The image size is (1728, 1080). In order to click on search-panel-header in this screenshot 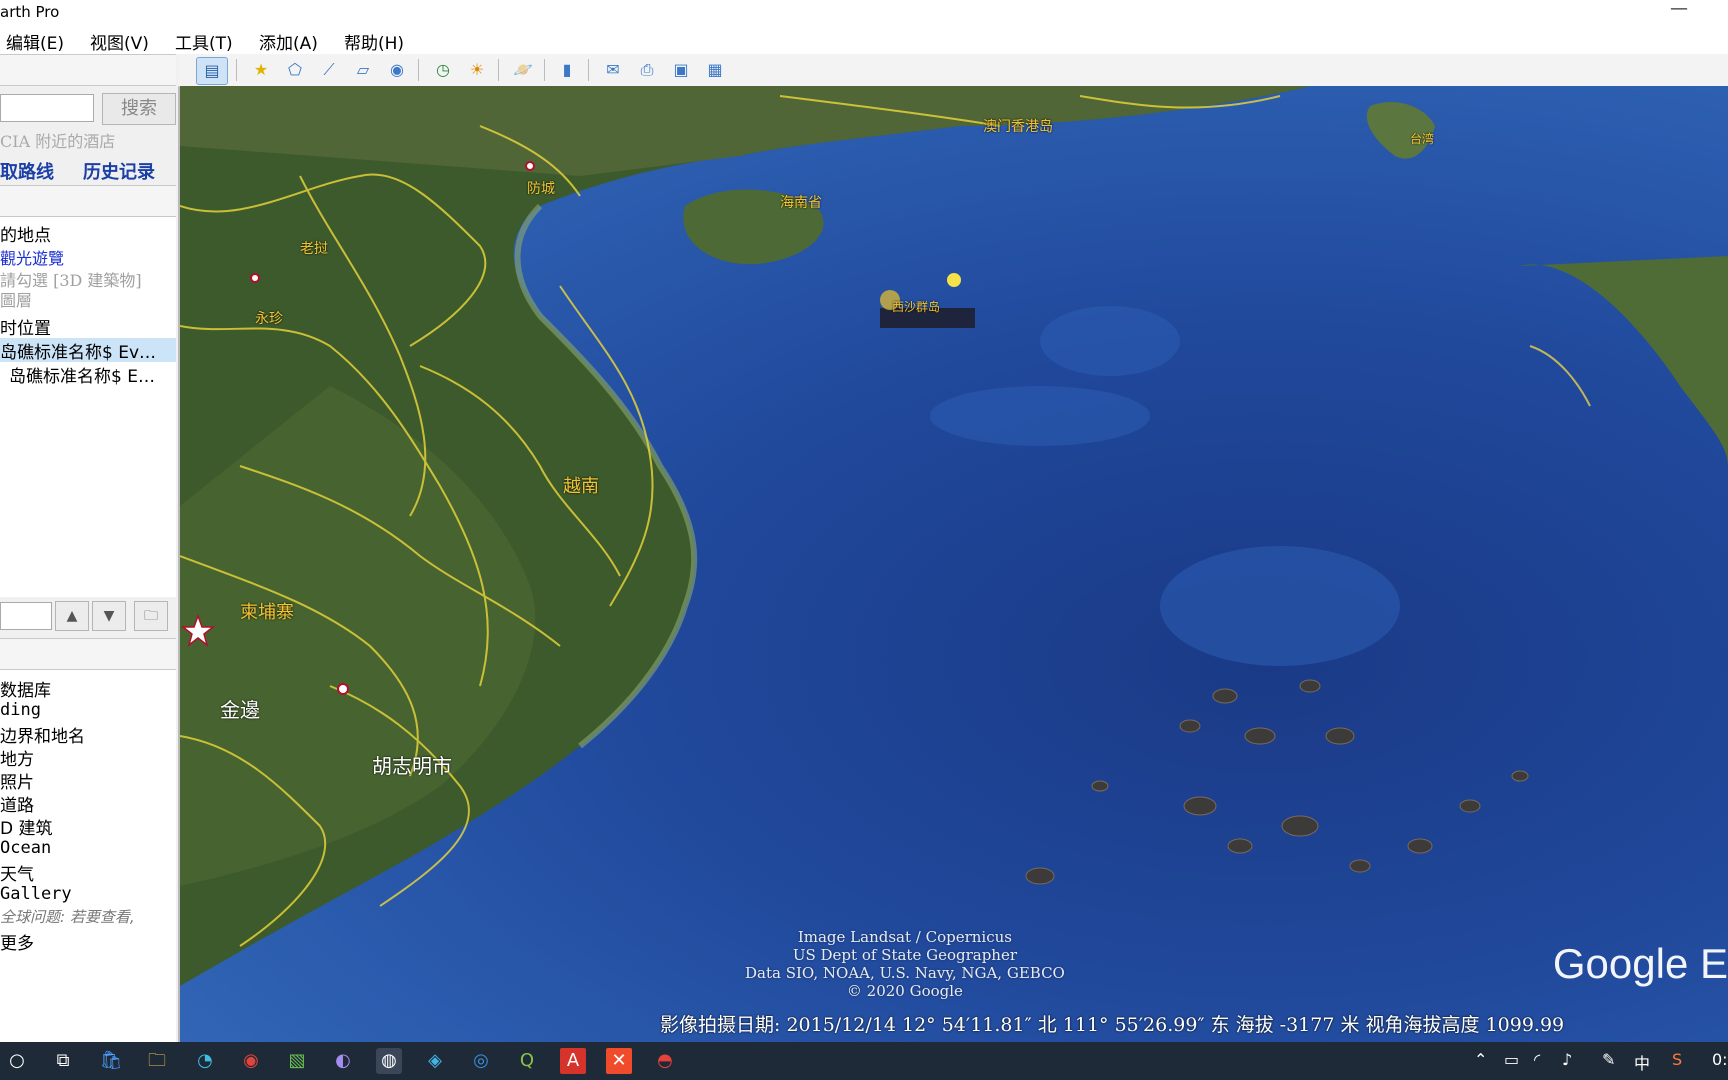, I will do `click(88, 70)`.